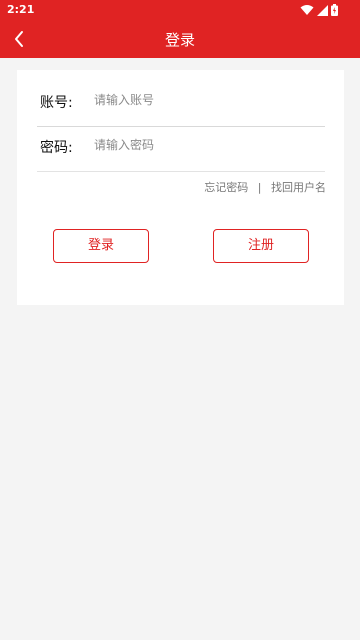  Describe the element at coordinates (56, 103) in the screenshot. I see `account-label: 账号:` at that location.